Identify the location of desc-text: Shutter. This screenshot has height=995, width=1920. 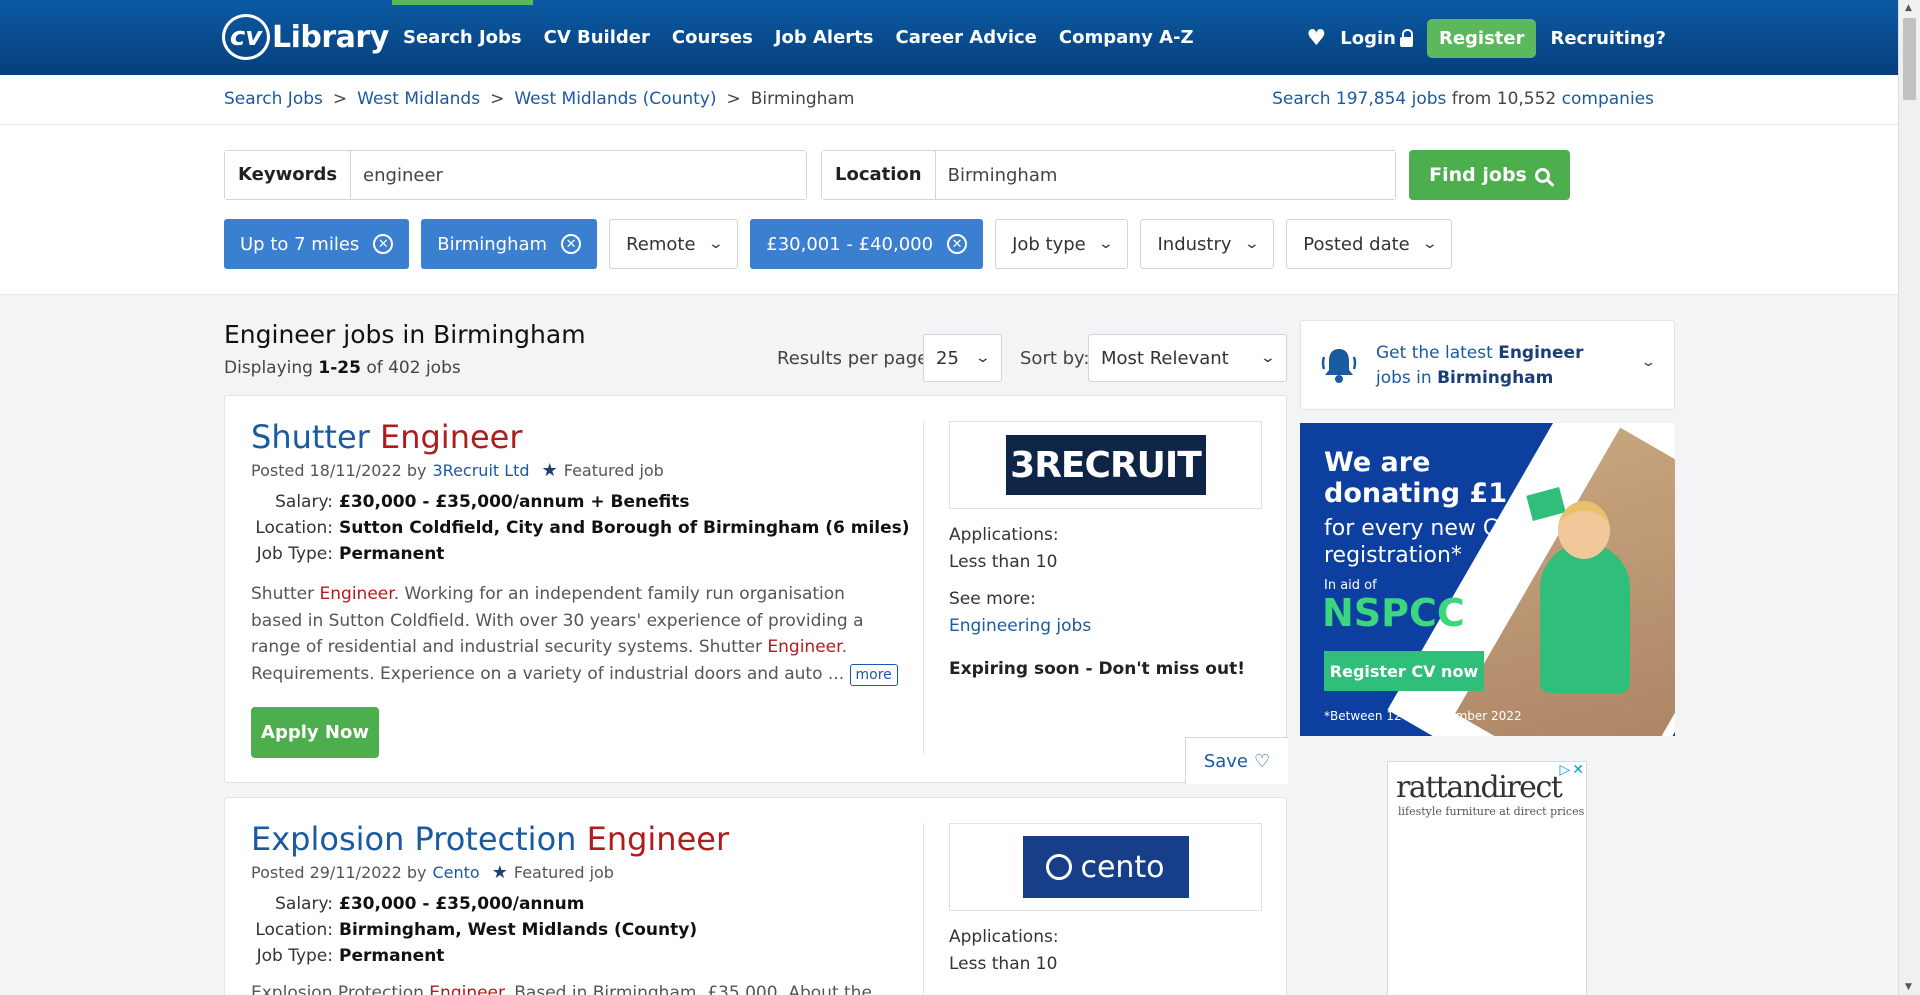
(283, 594).